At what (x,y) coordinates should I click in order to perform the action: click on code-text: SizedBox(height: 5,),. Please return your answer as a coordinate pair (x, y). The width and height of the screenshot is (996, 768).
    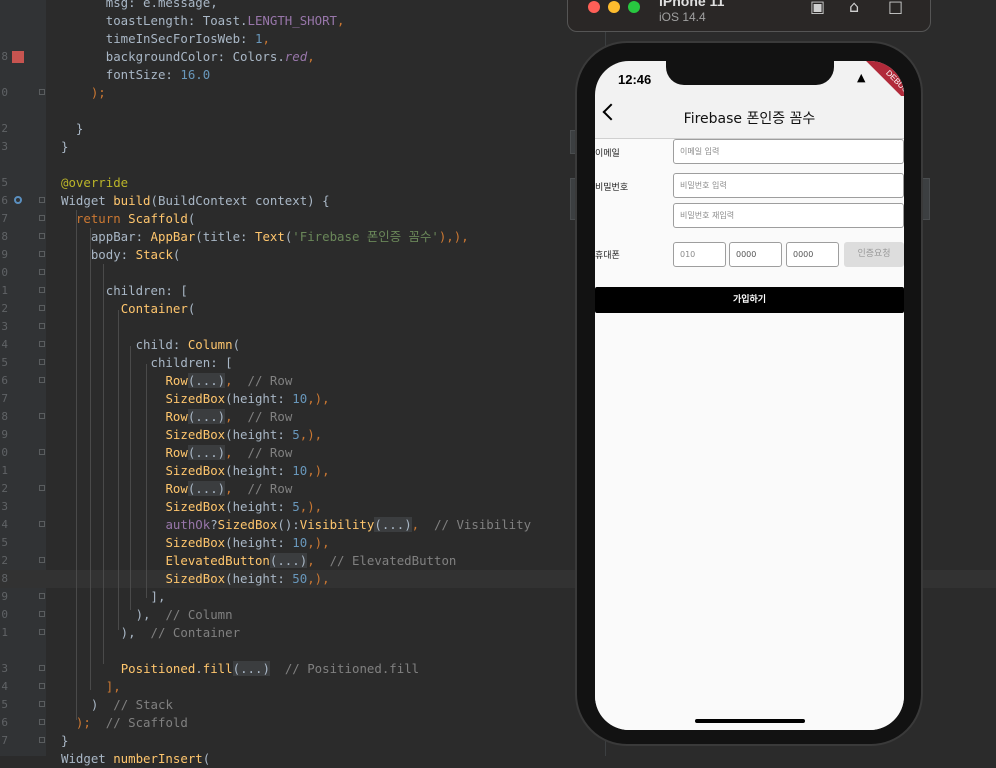
    Looking at the image, I should click on (191, 435).